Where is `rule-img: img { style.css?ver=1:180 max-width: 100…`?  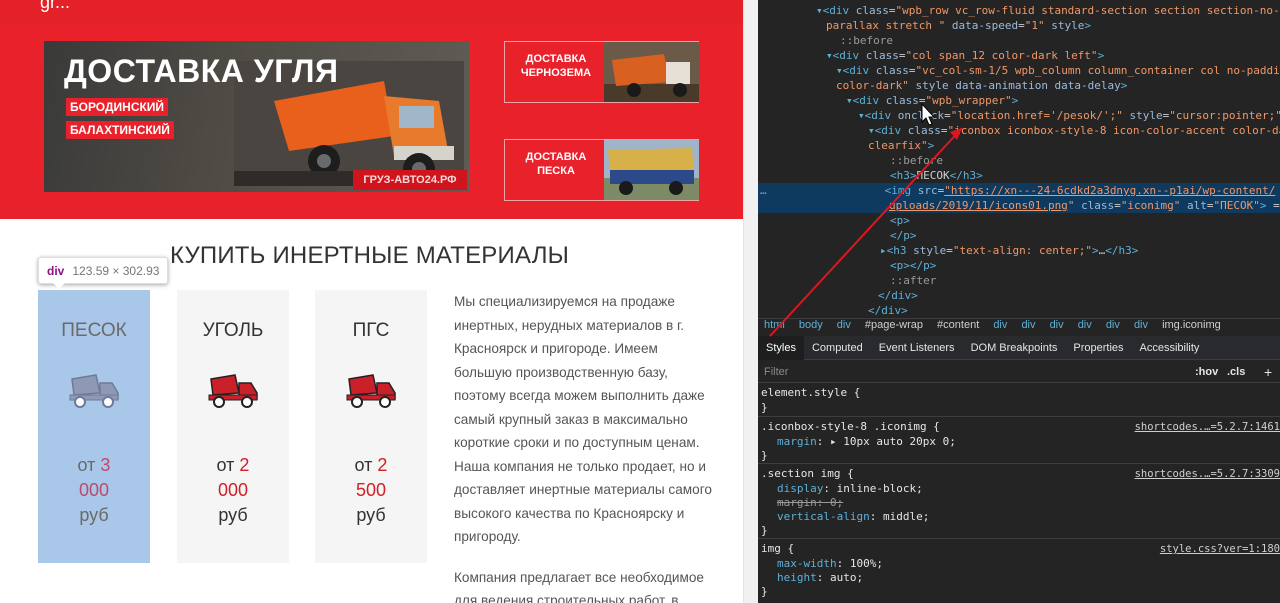
rule-img: img { style.css?ver=1:180 max-width: 100… is located at coordinates (1019, 571).